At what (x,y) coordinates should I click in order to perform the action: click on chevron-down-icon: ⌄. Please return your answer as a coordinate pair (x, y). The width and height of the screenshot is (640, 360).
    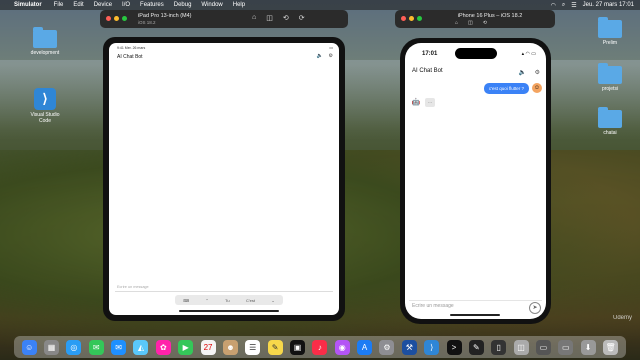
    Looking at the image, I should click on (272, 300).